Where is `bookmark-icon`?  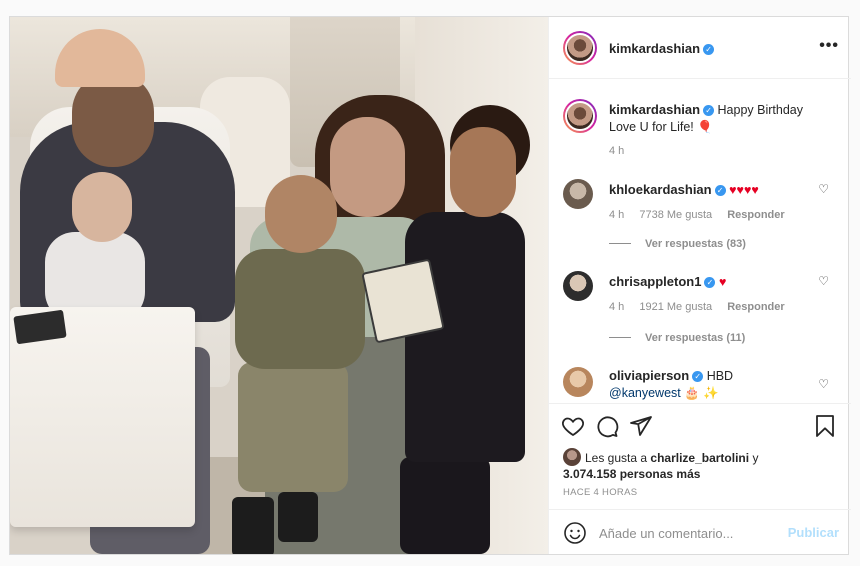 bookmark-icon is located at coordinates (826, 427).